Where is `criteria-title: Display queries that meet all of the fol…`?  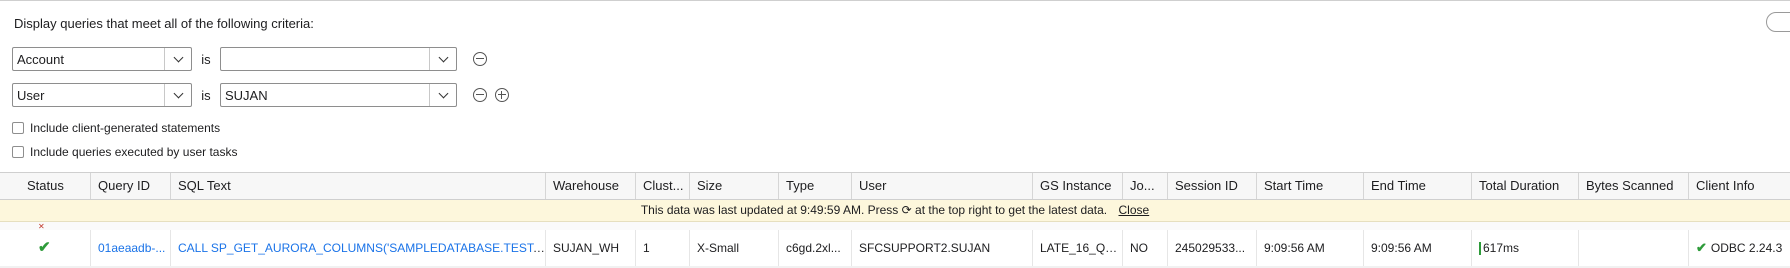
criteria-title: Display queries that meet all of the fol… is located at coordinates (164, 23).